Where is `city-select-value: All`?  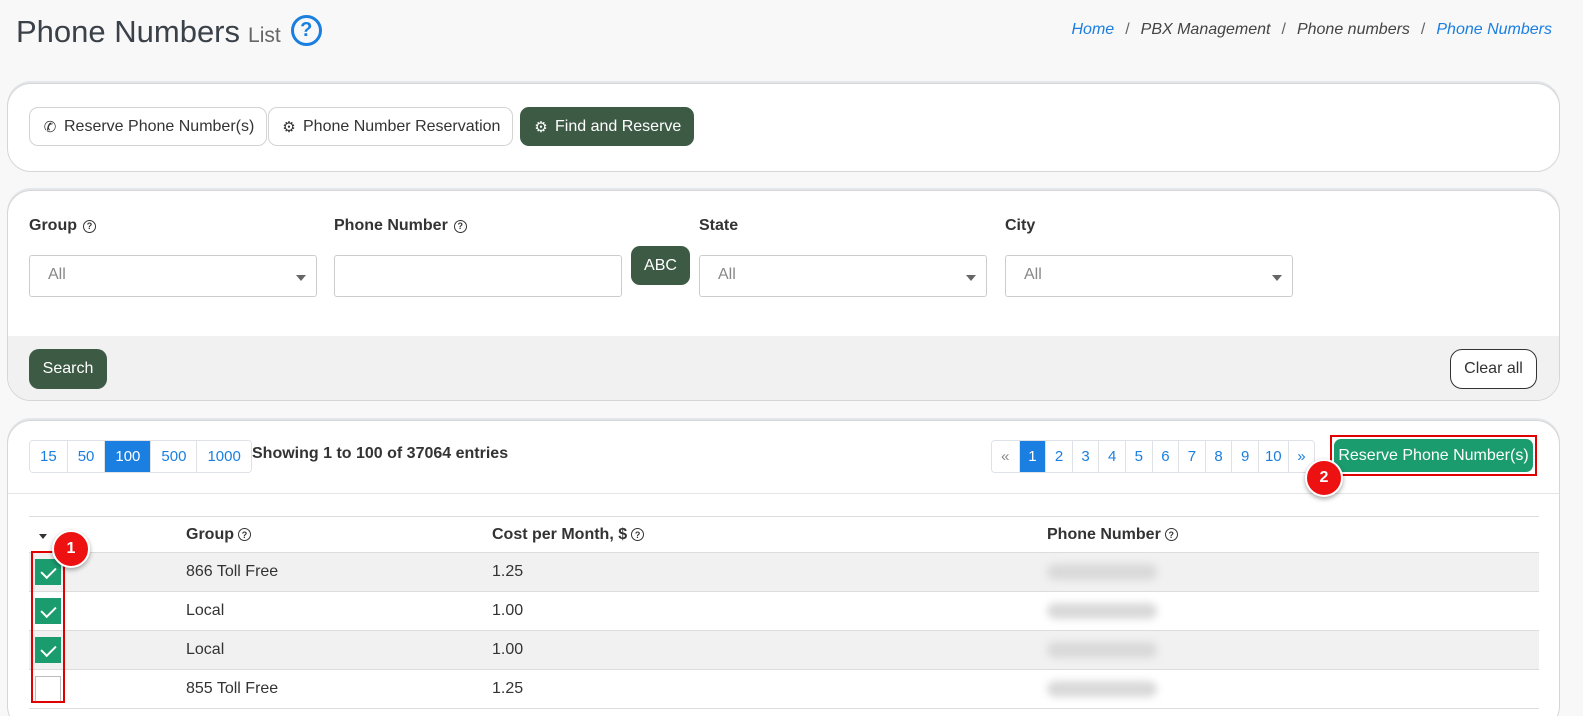 city-select-value: All is located at coordinates (1033, 274).